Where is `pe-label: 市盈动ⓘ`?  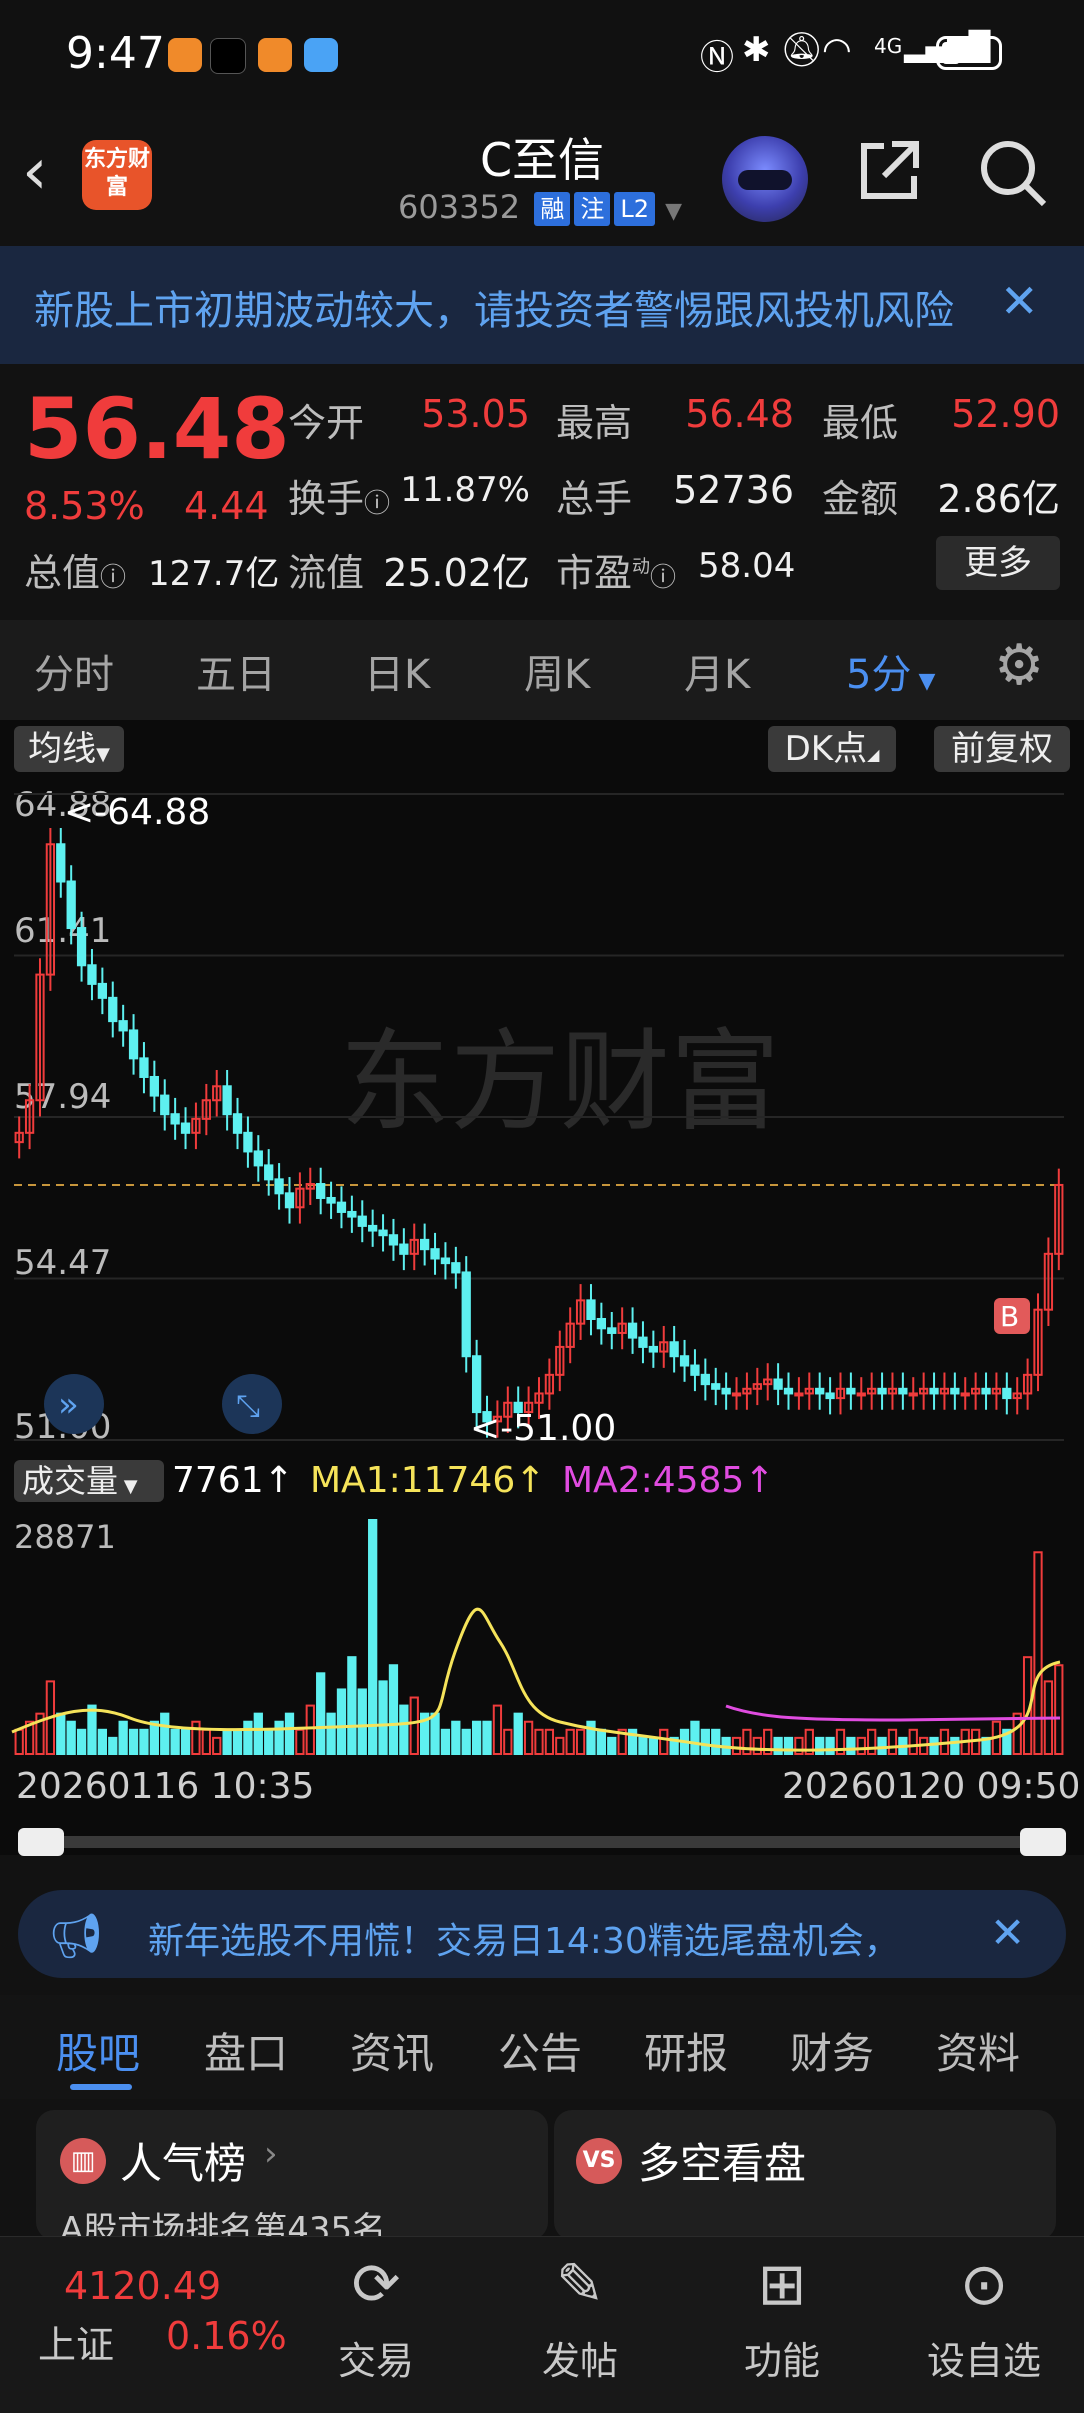 pe-label: 市盈动ⓘ is located at coordinates (616, 569).